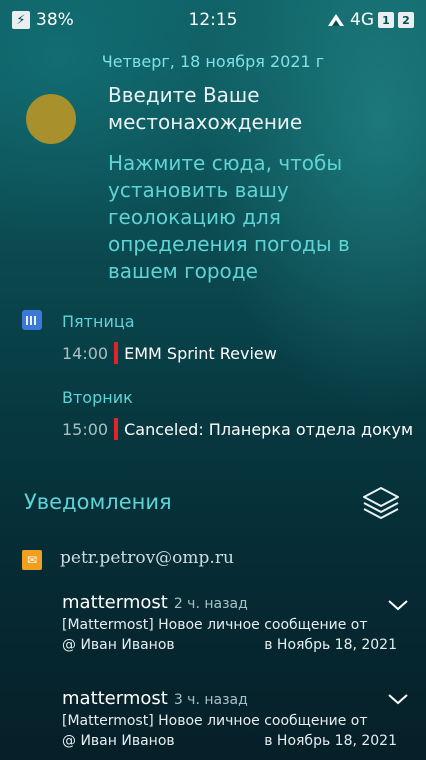  What do you see at coordinates (213, 61) in the screenshot?
I see `current-date: Четверг, 18 ноября 2021 г` at bounding box center [213, 61].